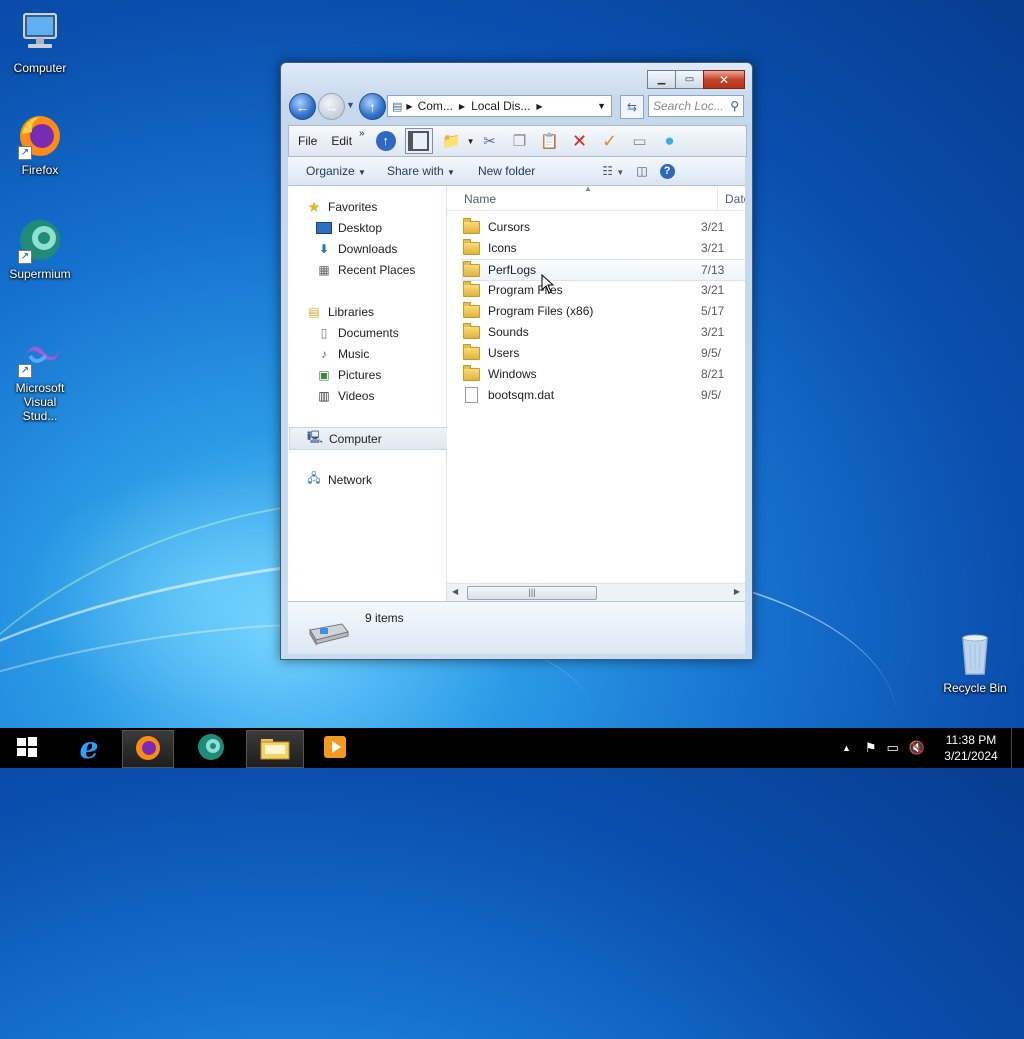  What do you see at coordinates (508, 332) in the screenshot?
I see `file-name: Sounds` at bounding box center [508, 332].